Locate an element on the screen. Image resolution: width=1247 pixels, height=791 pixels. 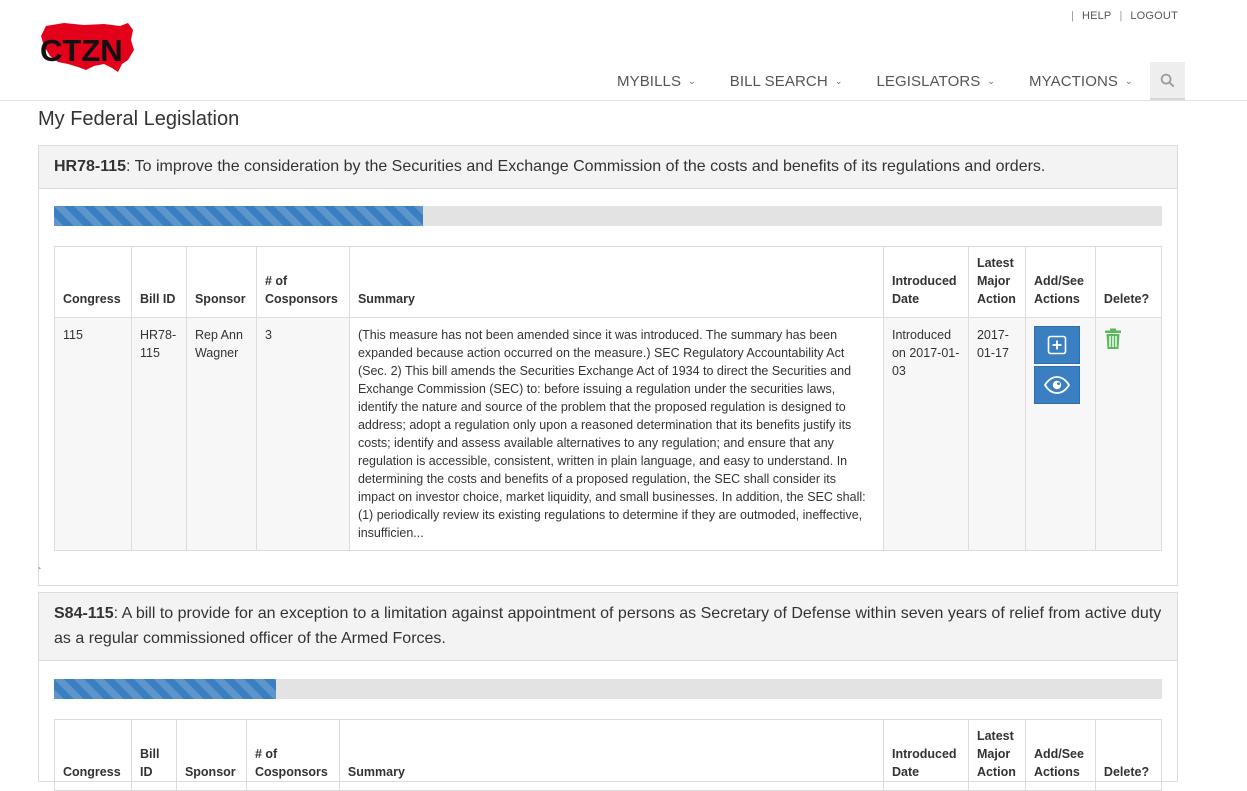
ctzn-logo: CTZN is located at coordinates (87, 49).